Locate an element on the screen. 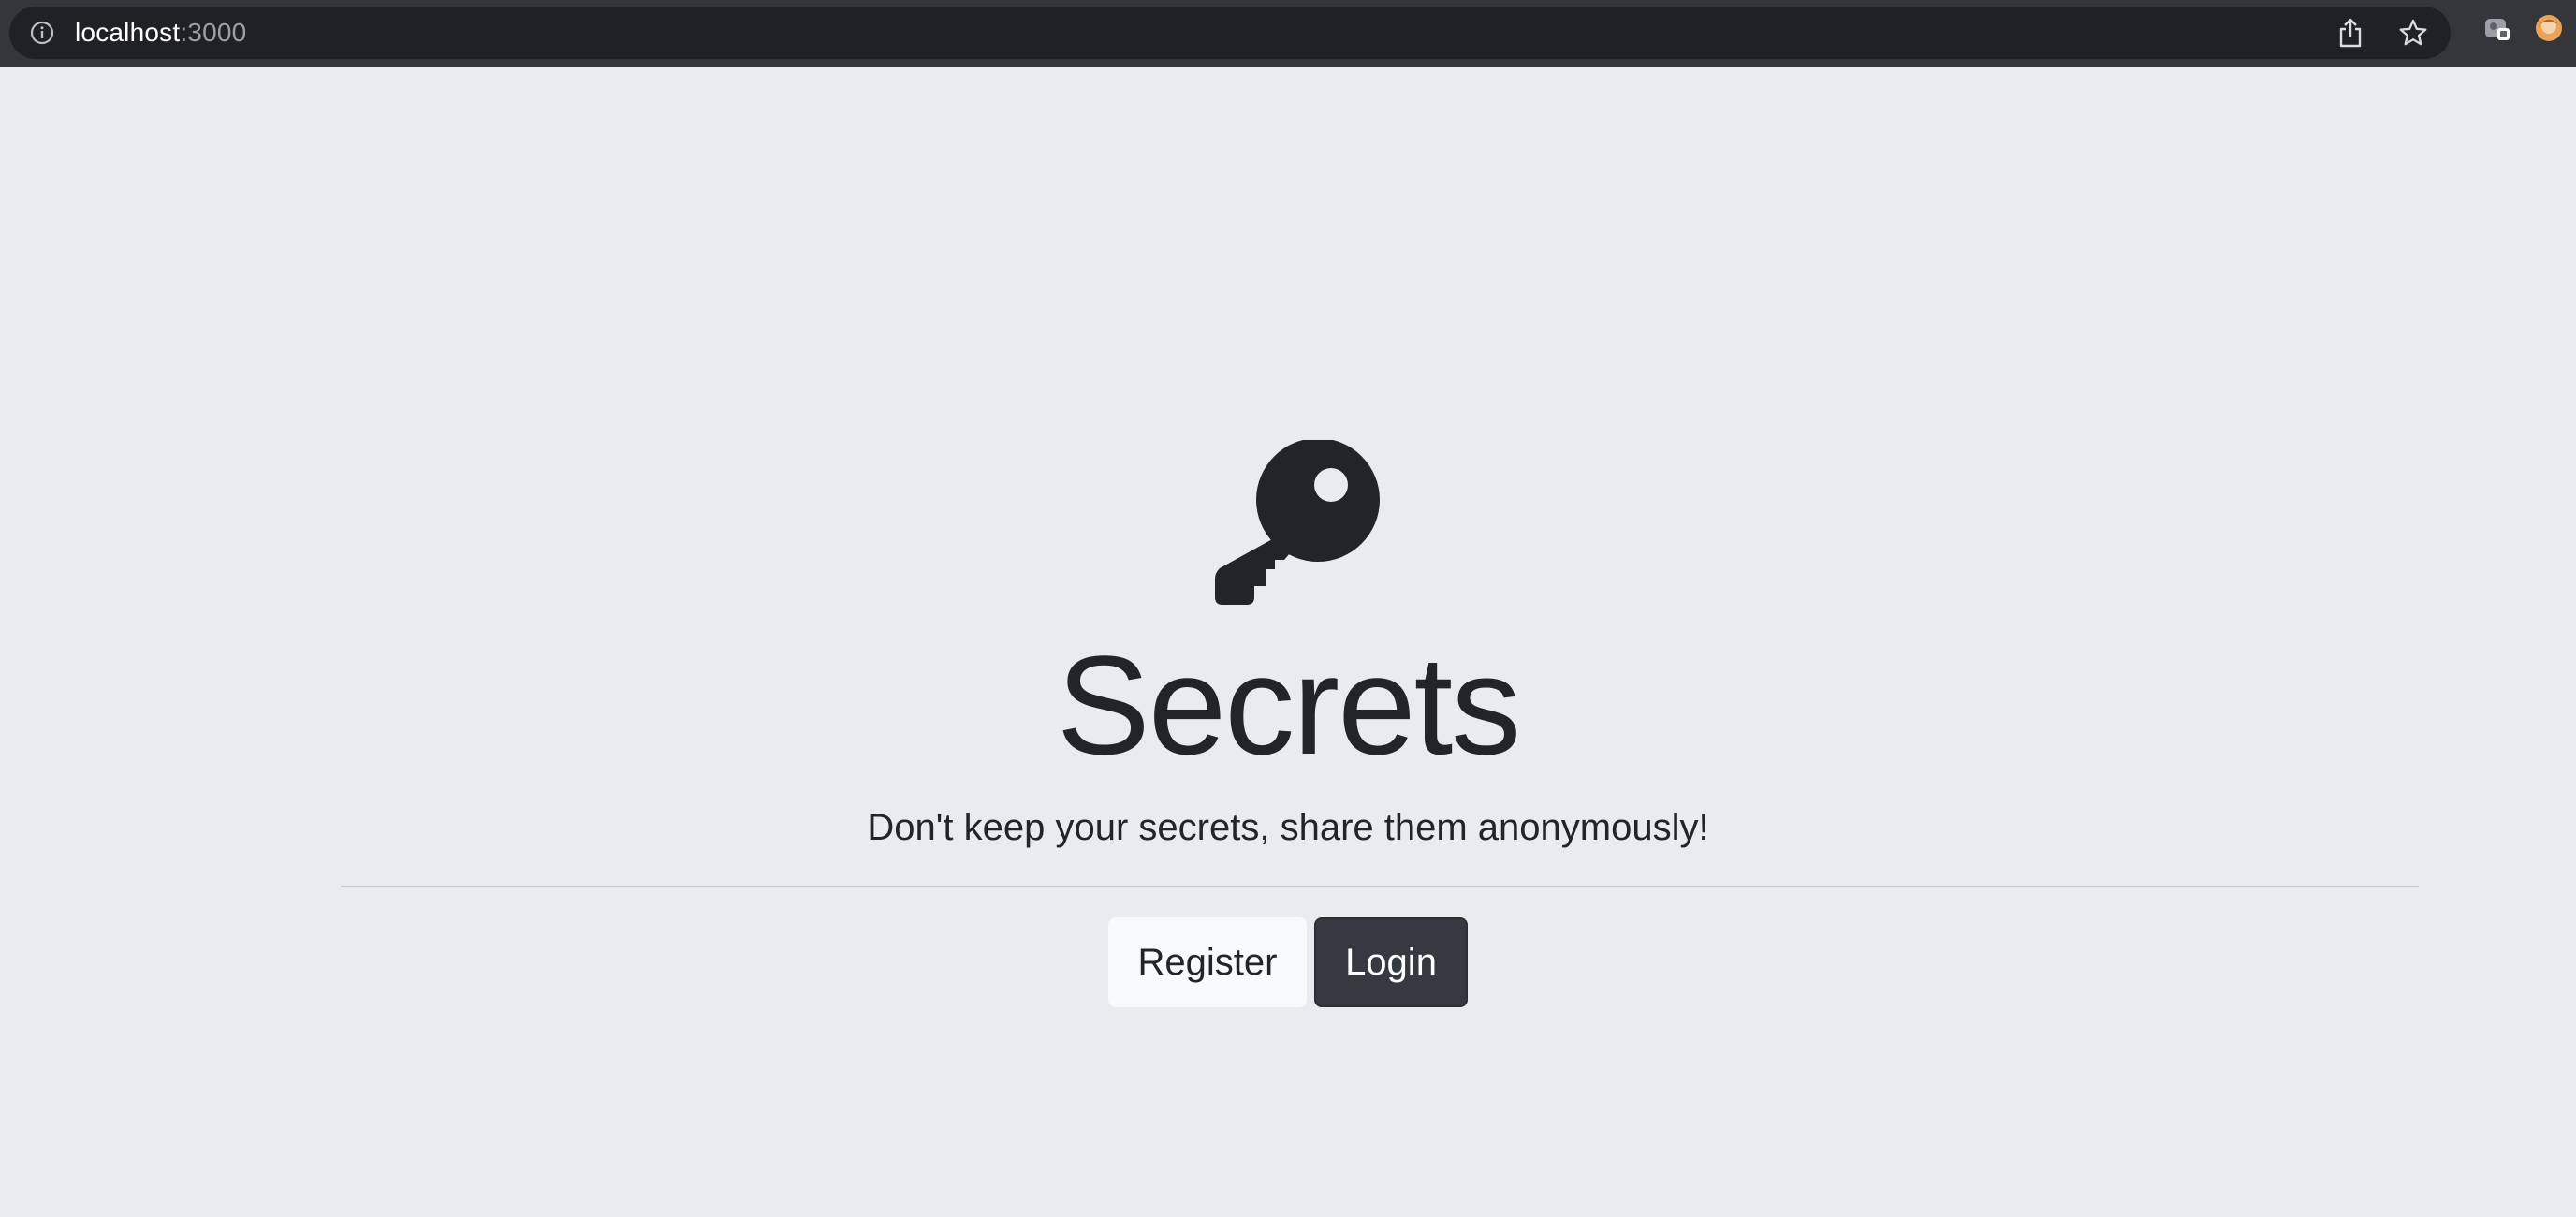 This screenshot has height=1217, width=2576. page-title: Secrets is located at coordinates (1289, 705).